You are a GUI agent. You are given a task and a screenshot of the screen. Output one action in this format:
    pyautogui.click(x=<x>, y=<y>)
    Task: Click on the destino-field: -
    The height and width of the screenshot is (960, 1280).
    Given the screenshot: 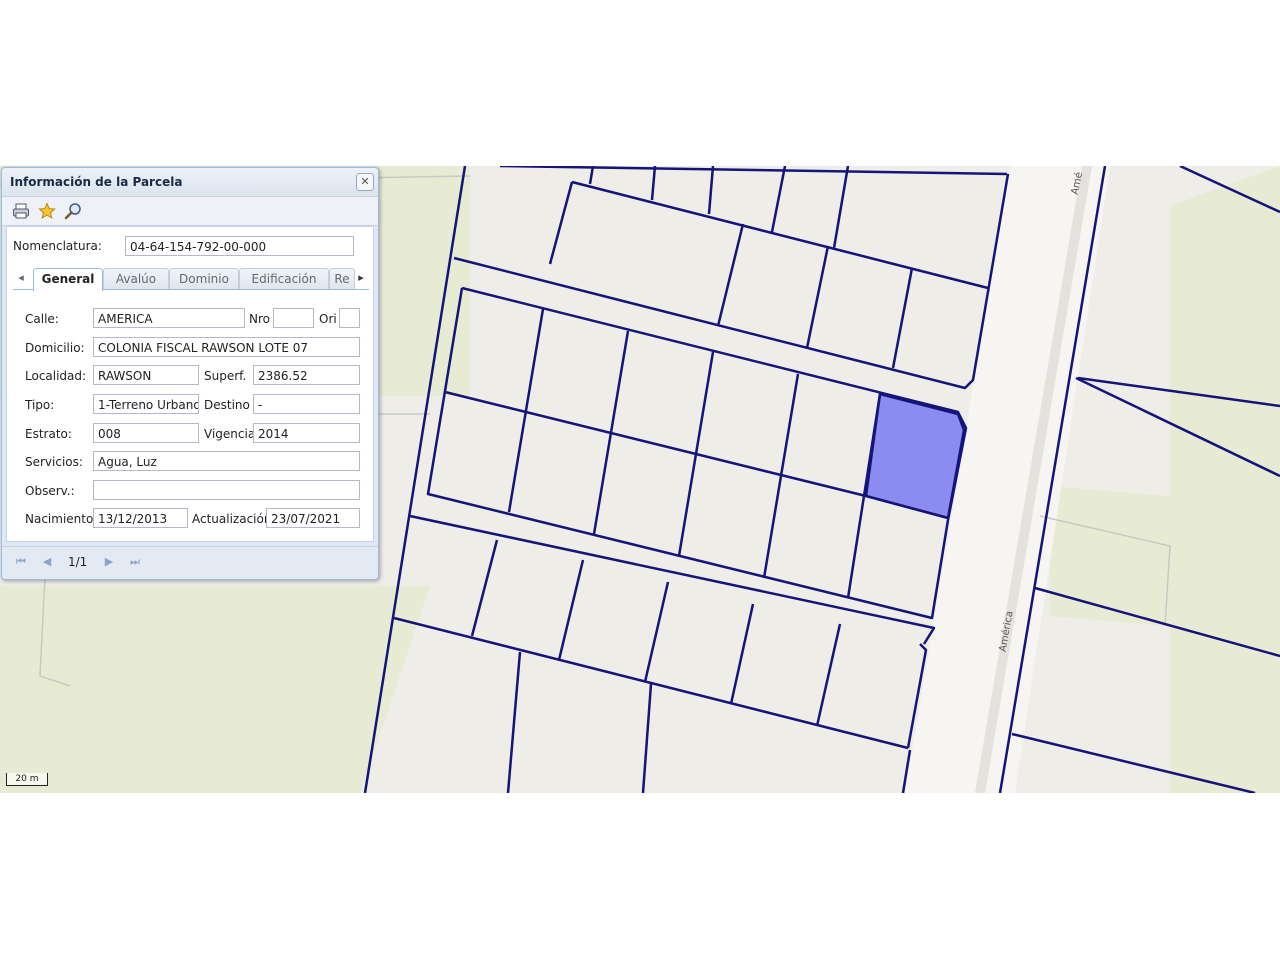 What is the action you would take?
    pyautogui.click(x=306, y=404)
    